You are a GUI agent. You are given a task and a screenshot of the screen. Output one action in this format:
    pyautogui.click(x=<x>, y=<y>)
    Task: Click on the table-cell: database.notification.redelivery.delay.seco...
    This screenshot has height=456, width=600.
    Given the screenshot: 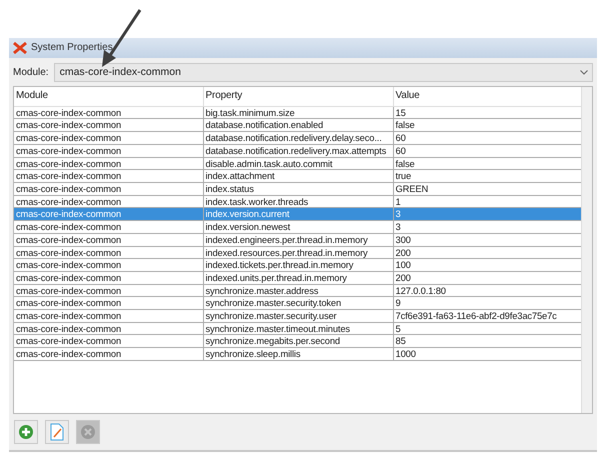 What is the action you would take?
    pyautogui.click(x=298, y=138)
    